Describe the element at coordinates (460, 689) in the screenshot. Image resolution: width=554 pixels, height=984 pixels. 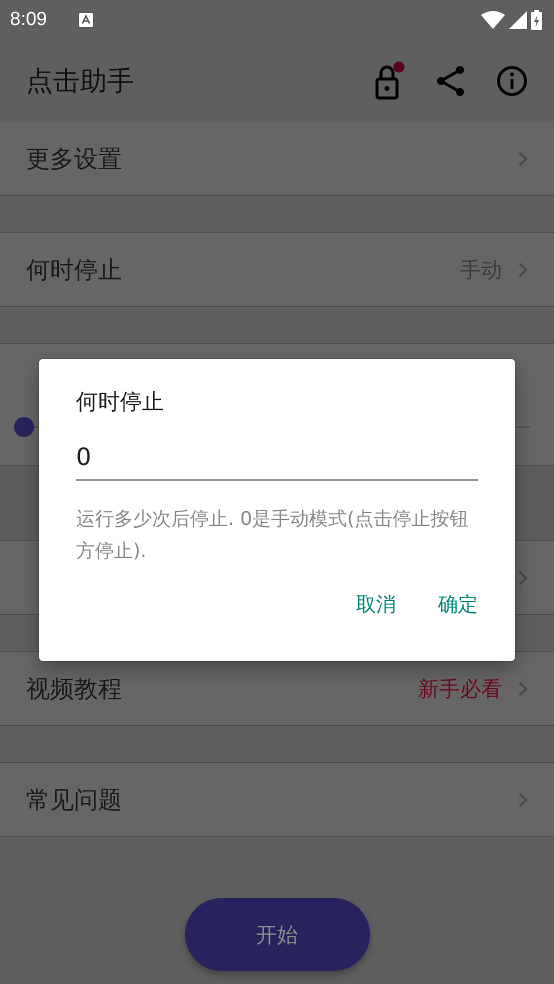
I see `row-value: 新手必看` at that location.